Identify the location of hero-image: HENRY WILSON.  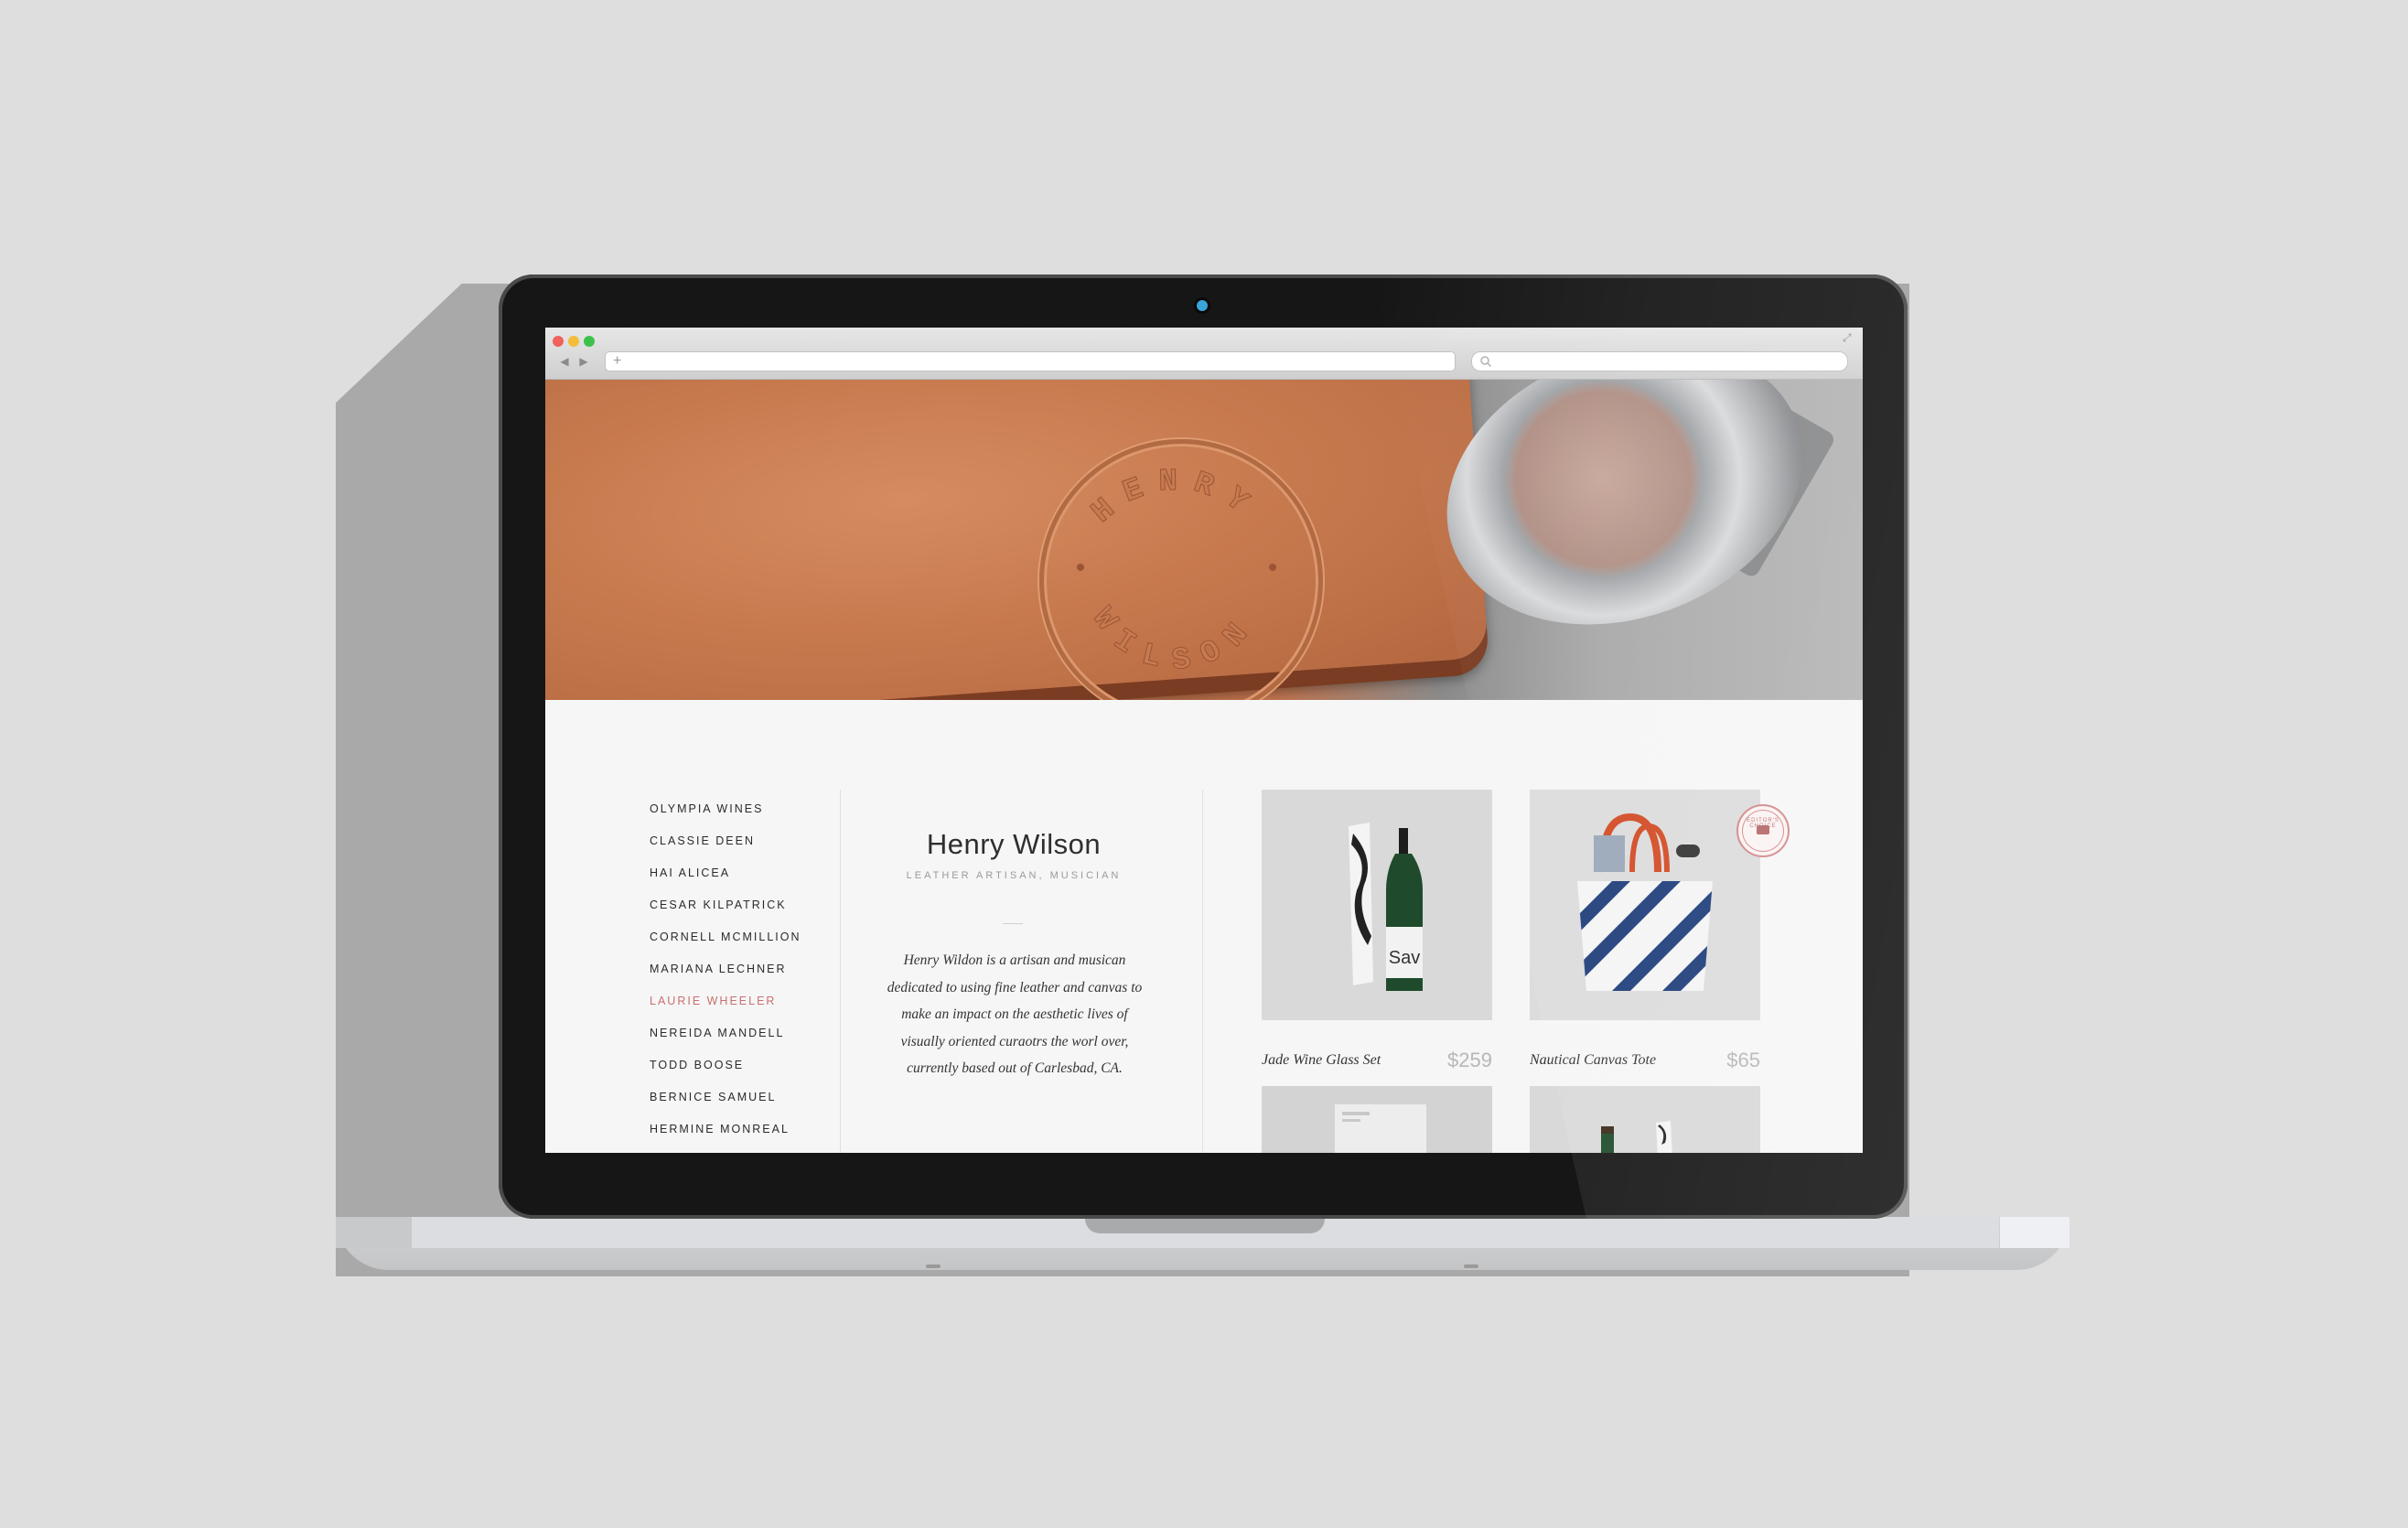
(1204, 540).